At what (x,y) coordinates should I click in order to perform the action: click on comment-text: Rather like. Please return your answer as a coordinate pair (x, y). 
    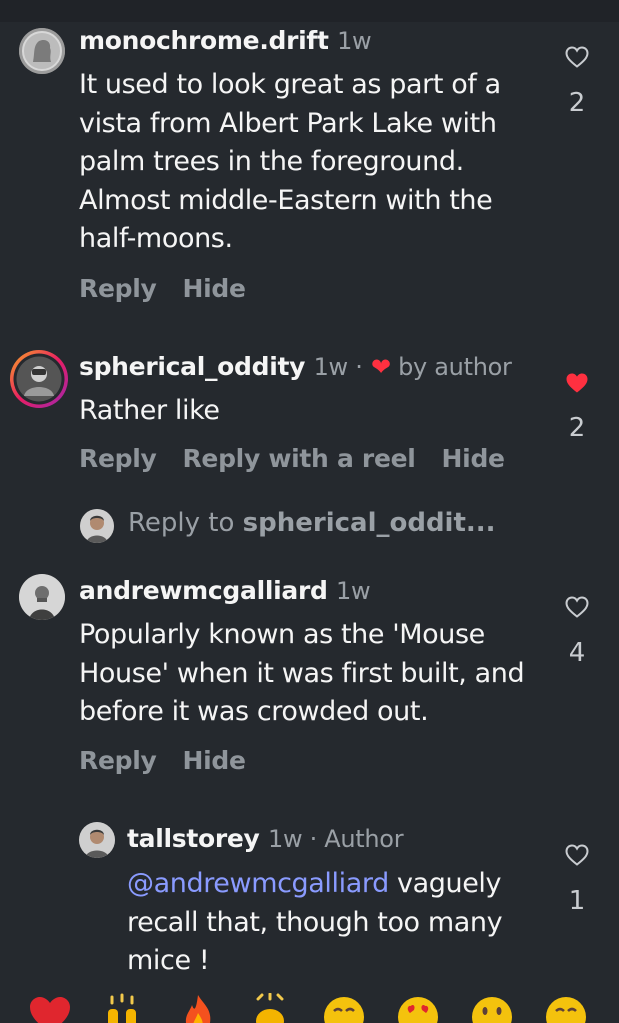
    Looking at the image, I should click on (149, 410).